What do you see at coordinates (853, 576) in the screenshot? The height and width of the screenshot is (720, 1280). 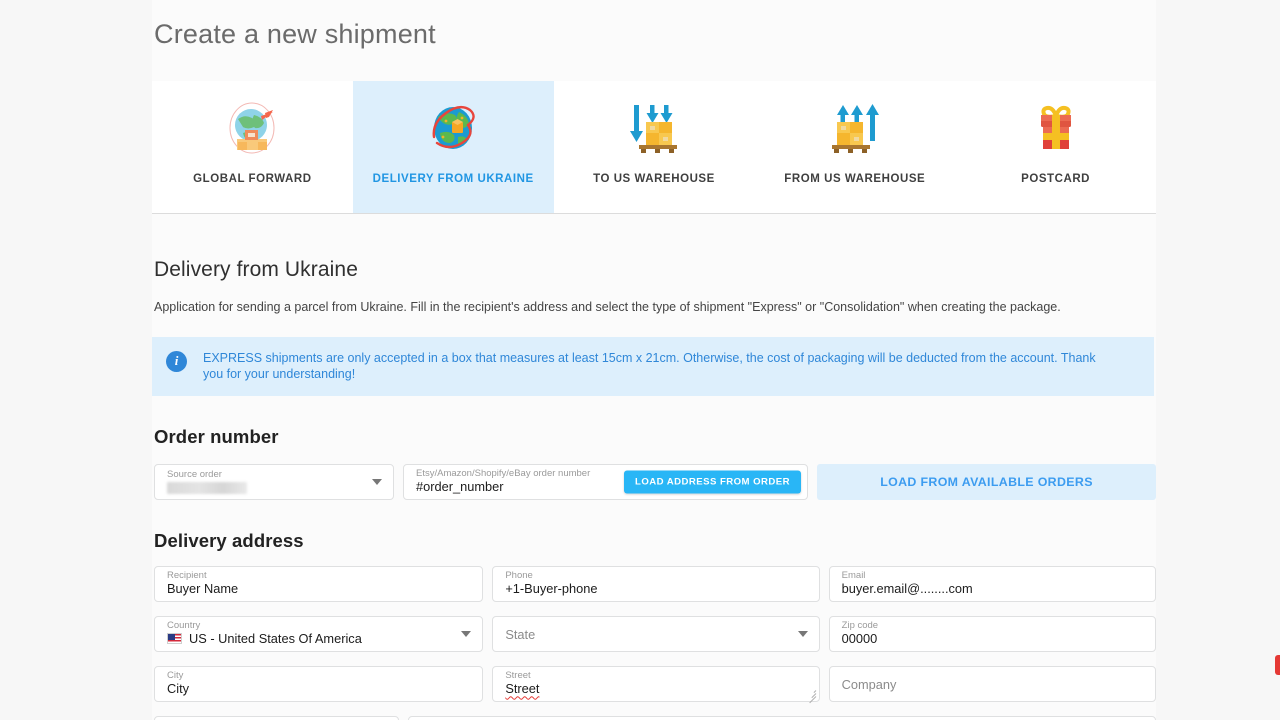 I see `email-label: Email` at bounding box center [853, 576].